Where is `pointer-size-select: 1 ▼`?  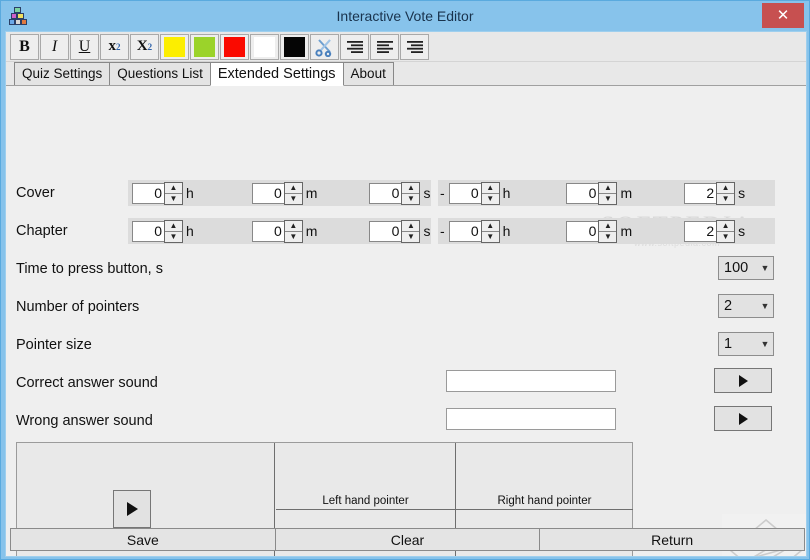 pointer-size-select: 1 ▼ is located at coordinates (746, 344).